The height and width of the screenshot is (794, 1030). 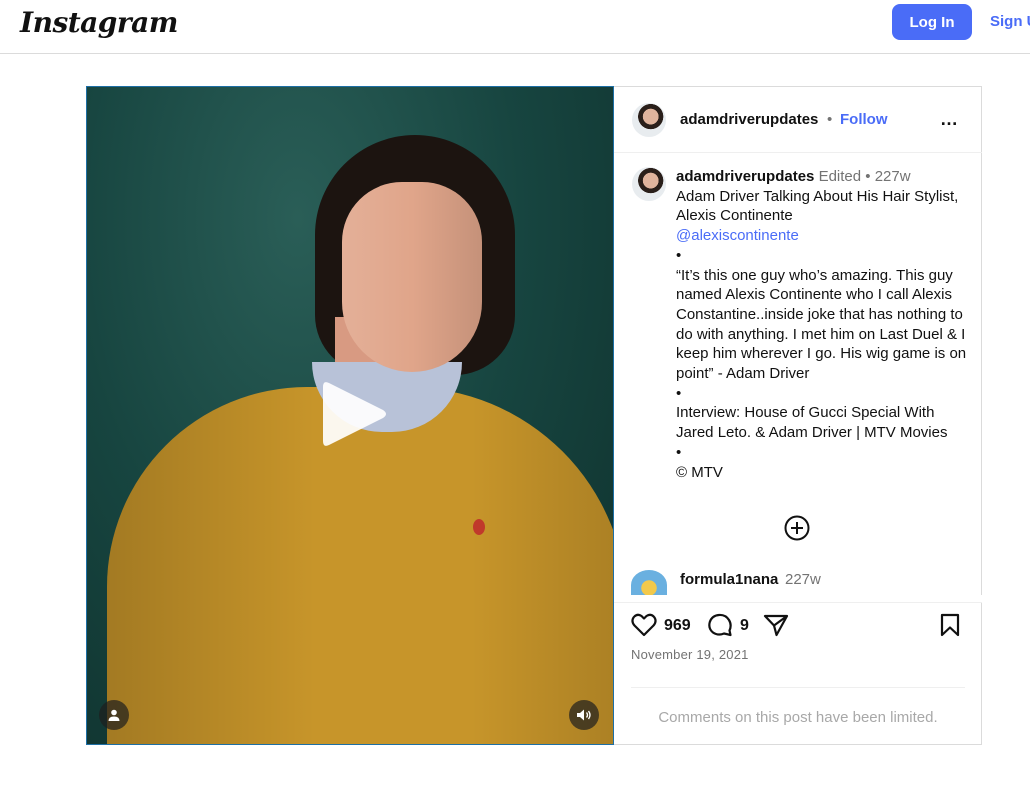 I want to click on sign-up-link: Sign Up, so click(x=1010, y=21).